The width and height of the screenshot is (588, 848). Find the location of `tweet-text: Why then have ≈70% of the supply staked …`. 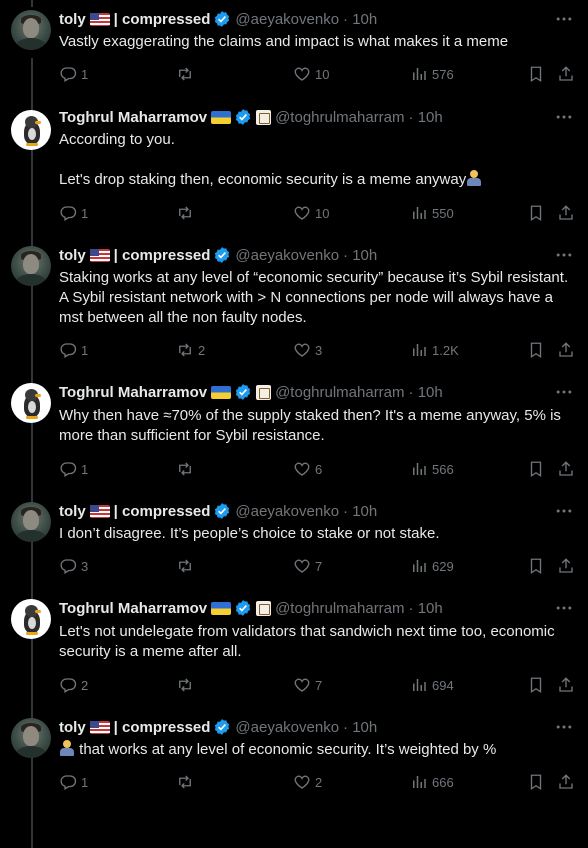

tweet-text: Why then have ≈70% of the supply staked … is located at coordinates (312, 425).